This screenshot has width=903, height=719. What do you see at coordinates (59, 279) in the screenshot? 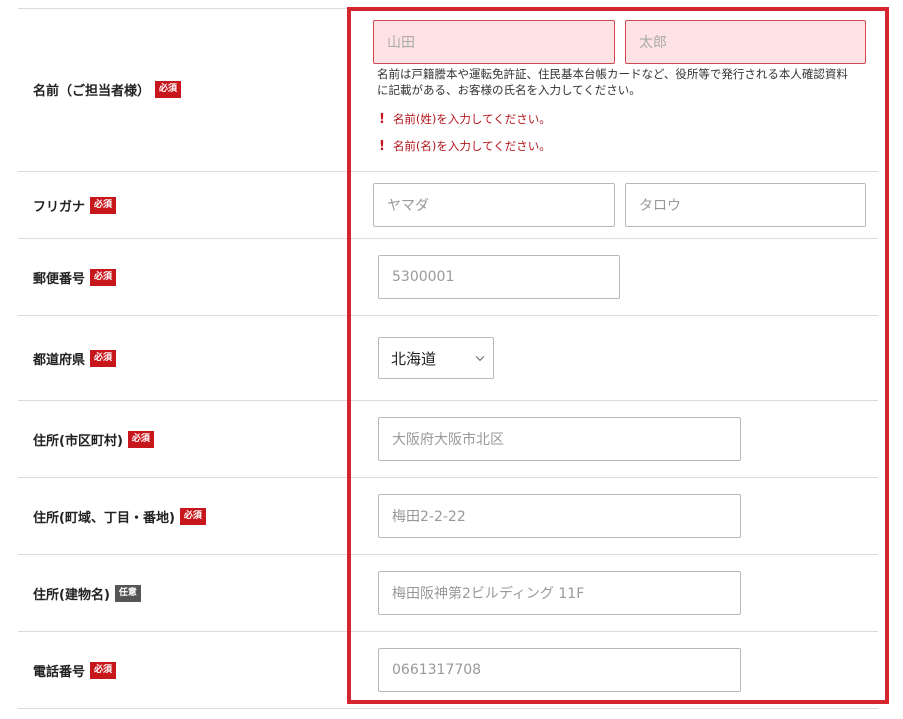
I see `postal-label-text: 郵便番号` at bounding box center [59, 279].